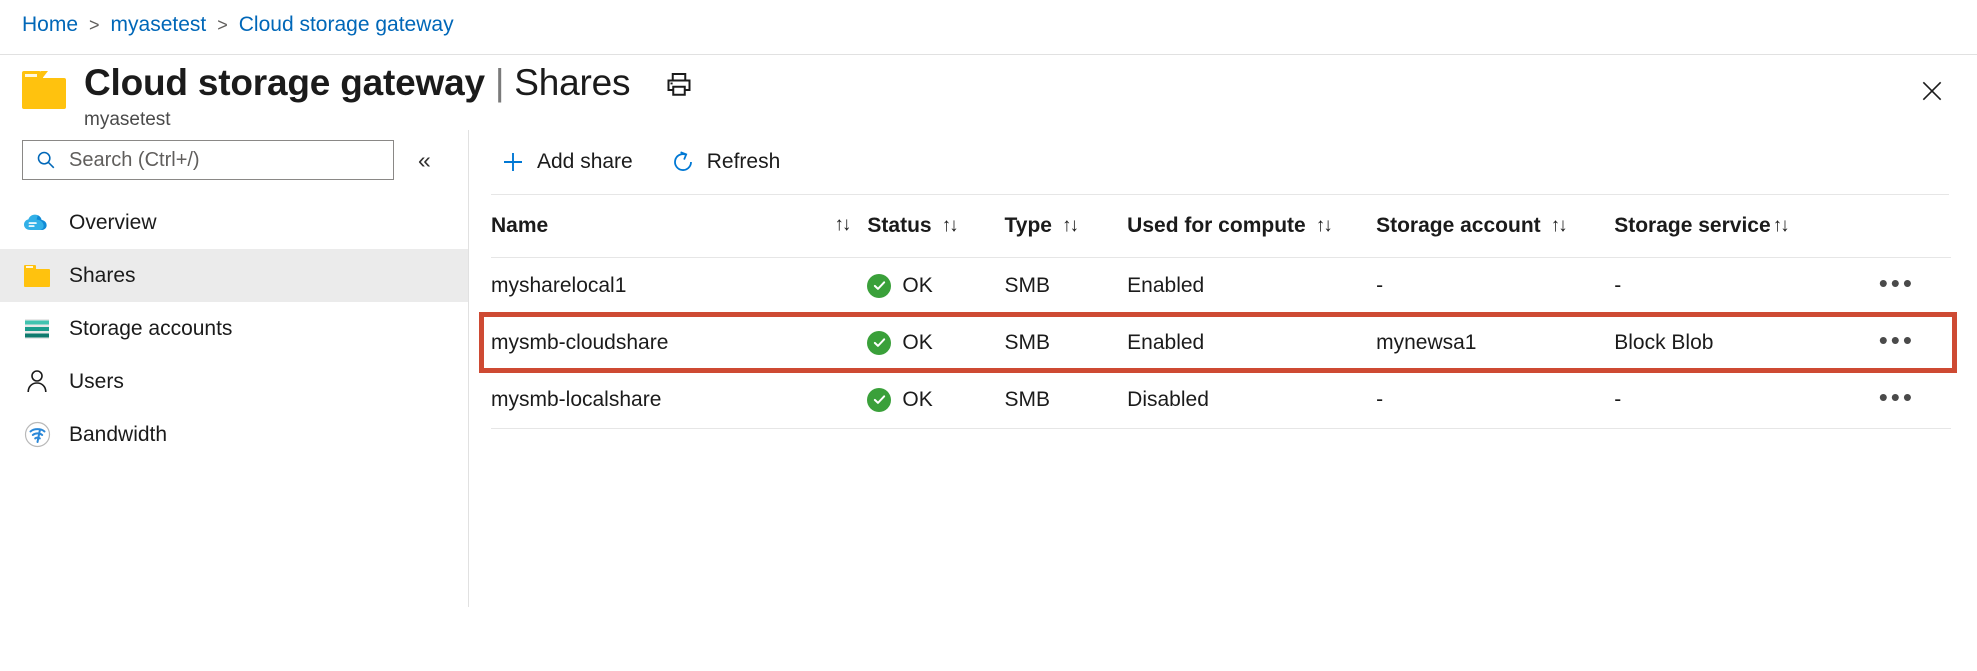 This screenshot has height=671, width=1977. Describe the element at coordinates (113, 222) in the screenshot. I see `sidebar-item-label: Overview` at that location.